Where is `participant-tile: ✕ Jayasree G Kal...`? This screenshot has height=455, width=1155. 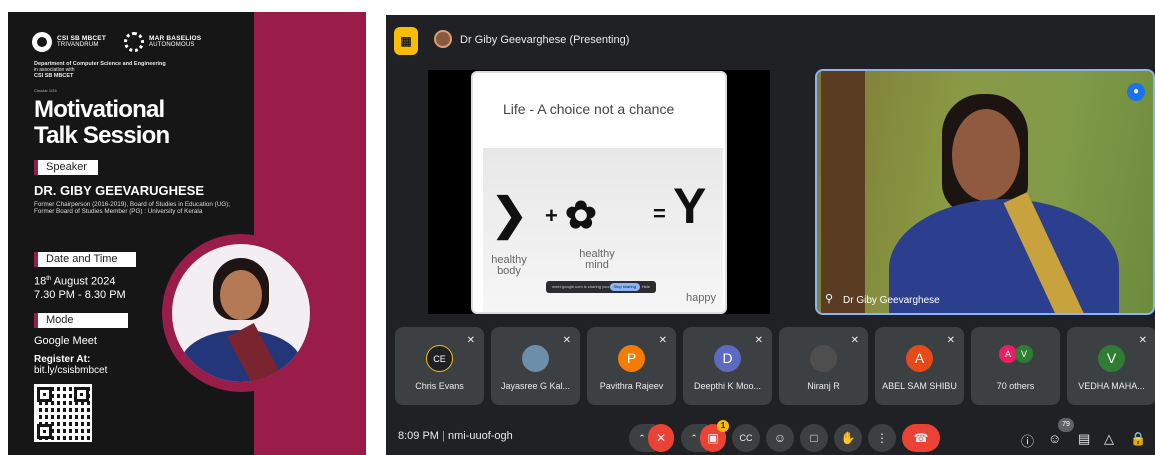 participant-tile: ✕ Jayasree G Kal... is located at coordinates (535, 366).